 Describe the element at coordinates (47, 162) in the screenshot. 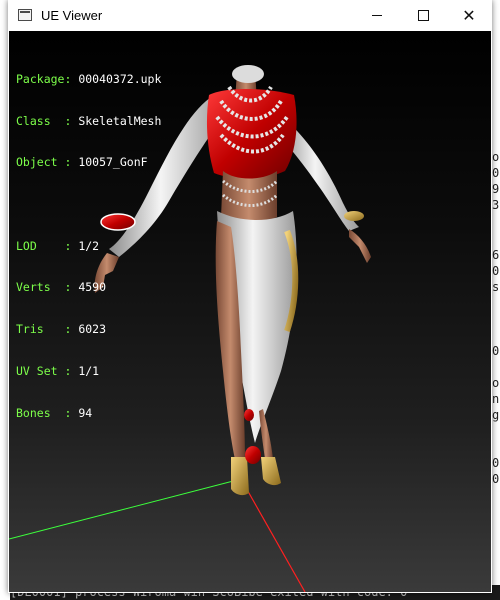

I see `info-label: Object :` at that location.